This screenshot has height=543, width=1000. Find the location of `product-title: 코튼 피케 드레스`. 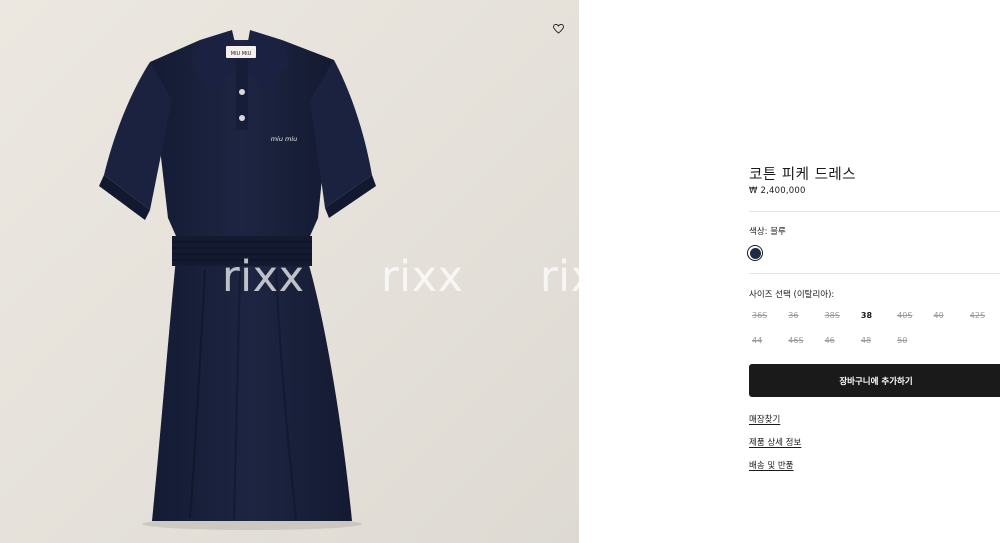

product-title: 코튼 피케 드레스 is located at coordinates (803, 175).